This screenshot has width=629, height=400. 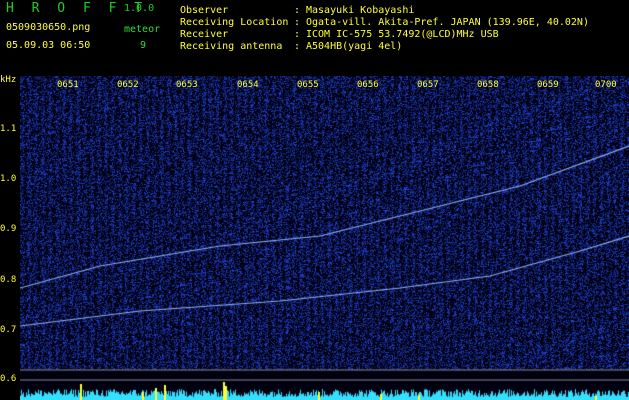 What do you see at coordinates (143, 45) in the screenshot?
I see `meteor-count: 9` at bounding box center [143, 45].